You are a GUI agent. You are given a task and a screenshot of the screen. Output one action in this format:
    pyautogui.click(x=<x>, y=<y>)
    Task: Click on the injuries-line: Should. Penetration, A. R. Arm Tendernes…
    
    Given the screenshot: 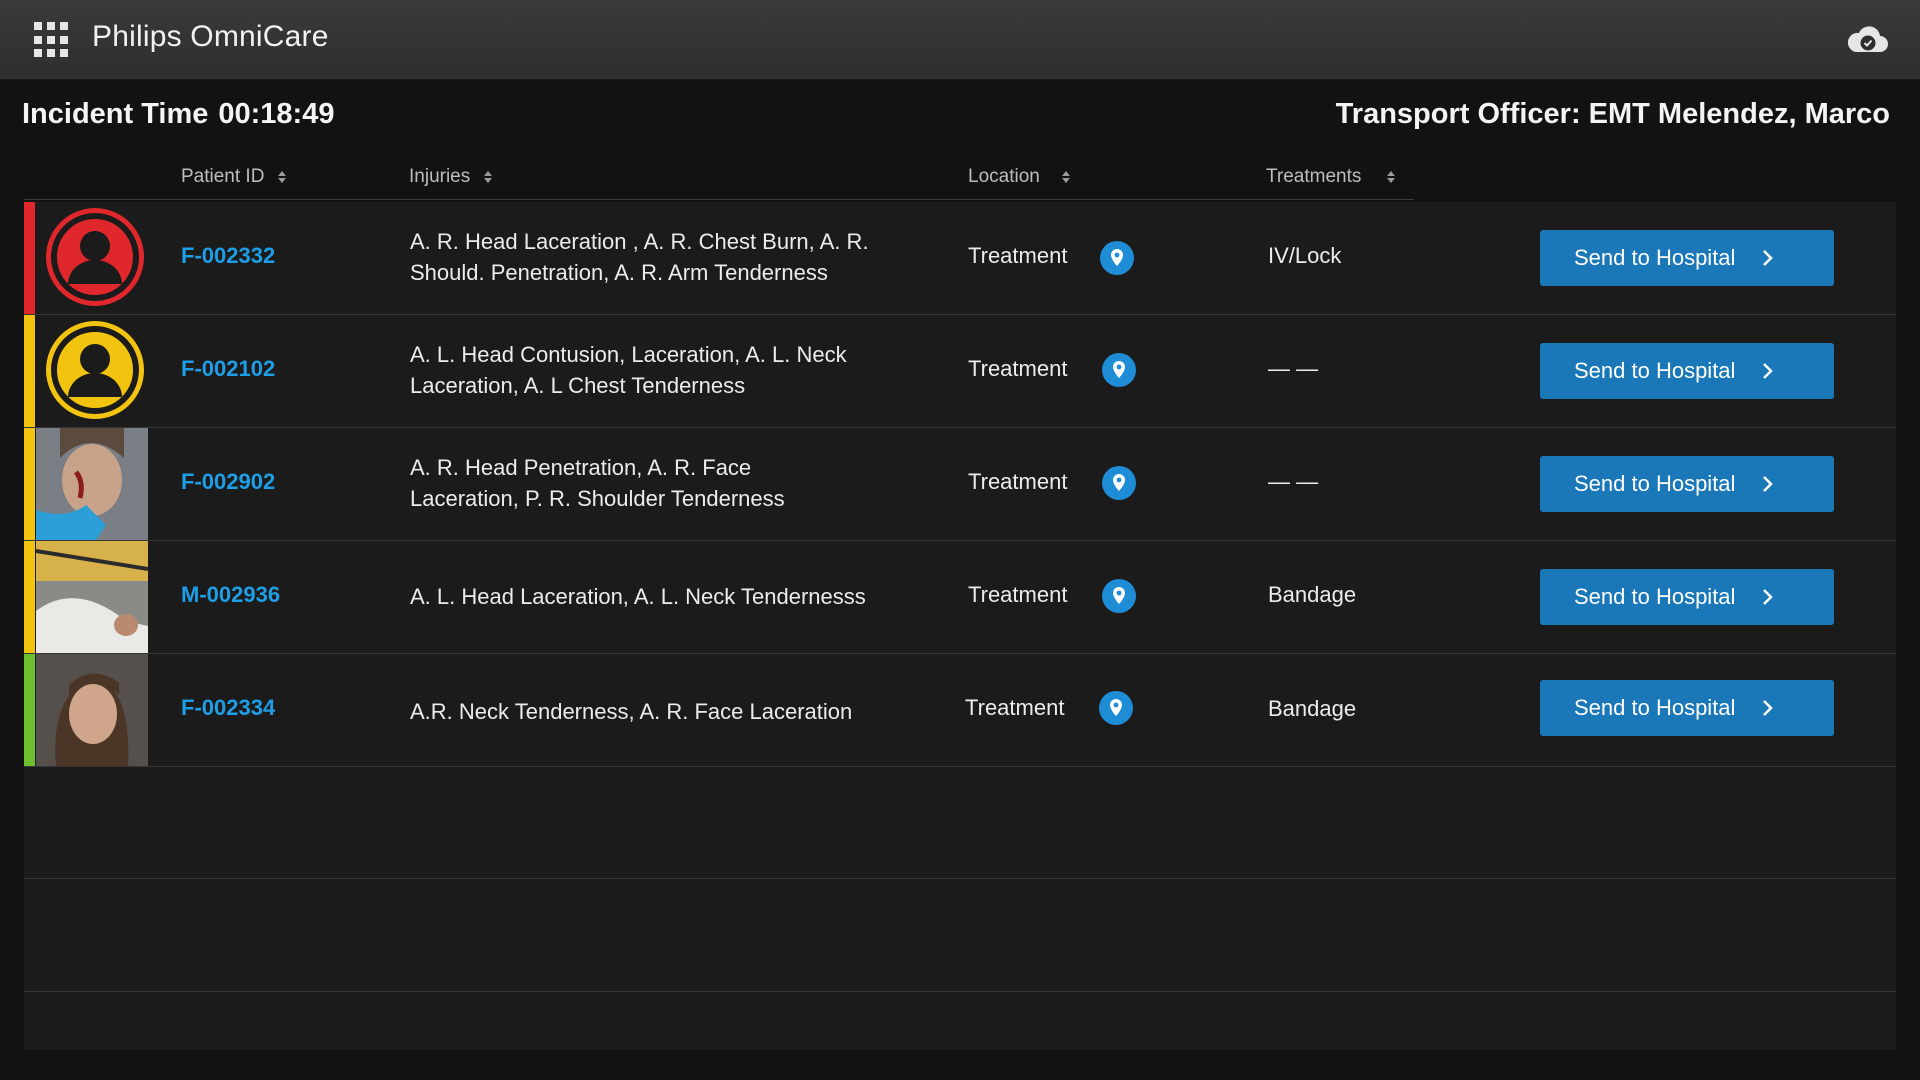 What is the action you would take?
    pyautogui.click(x=619, y=272)
    